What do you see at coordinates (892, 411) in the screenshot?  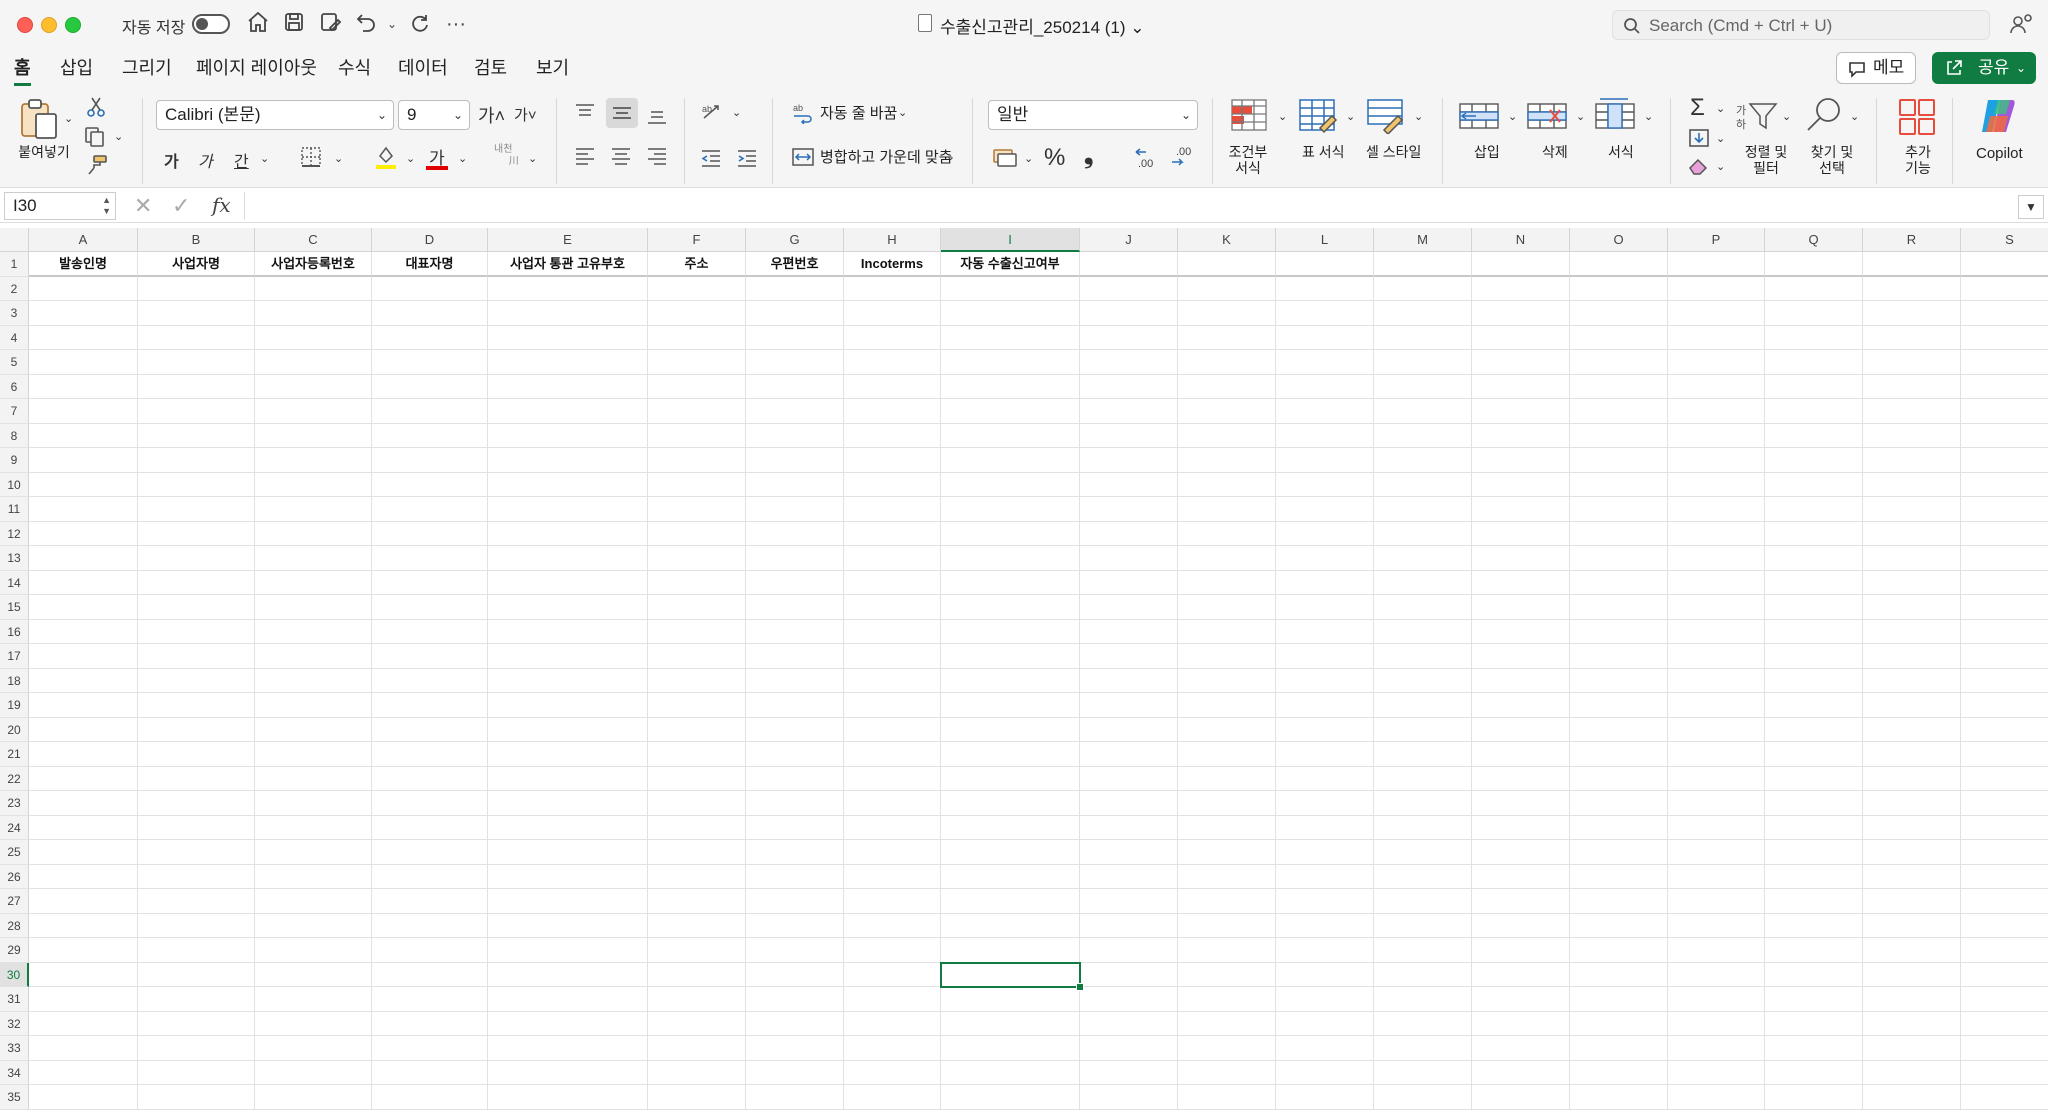 I see `cell-h7` at bounding box center [892, 411].